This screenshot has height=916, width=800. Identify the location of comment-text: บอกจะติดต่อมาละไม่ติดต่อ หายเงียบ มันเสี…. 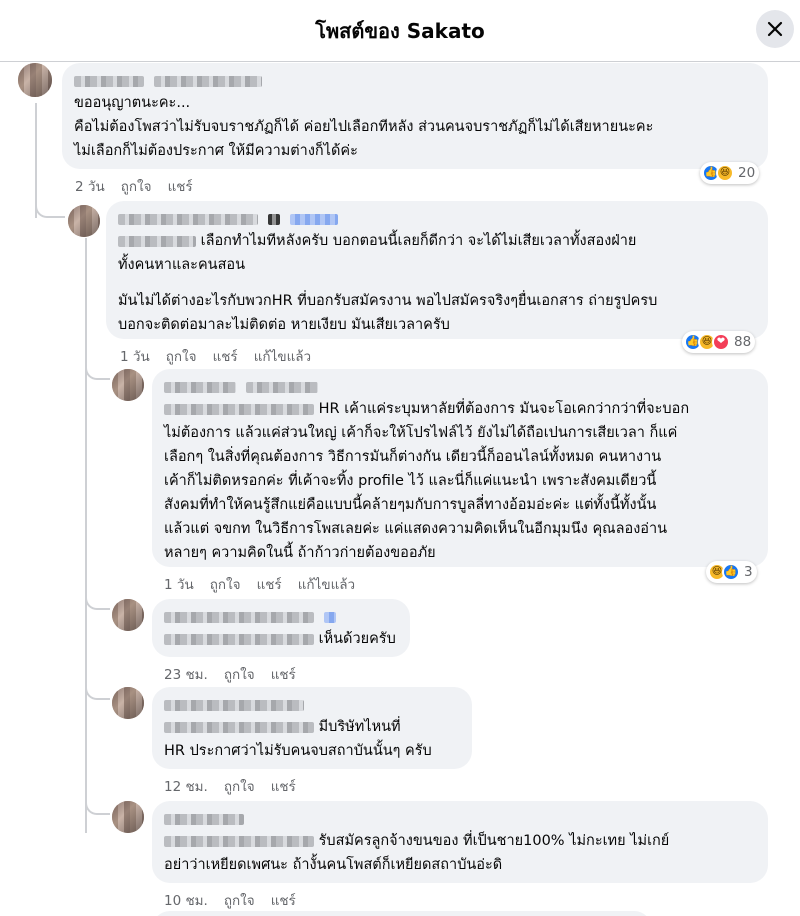
(284, 325).